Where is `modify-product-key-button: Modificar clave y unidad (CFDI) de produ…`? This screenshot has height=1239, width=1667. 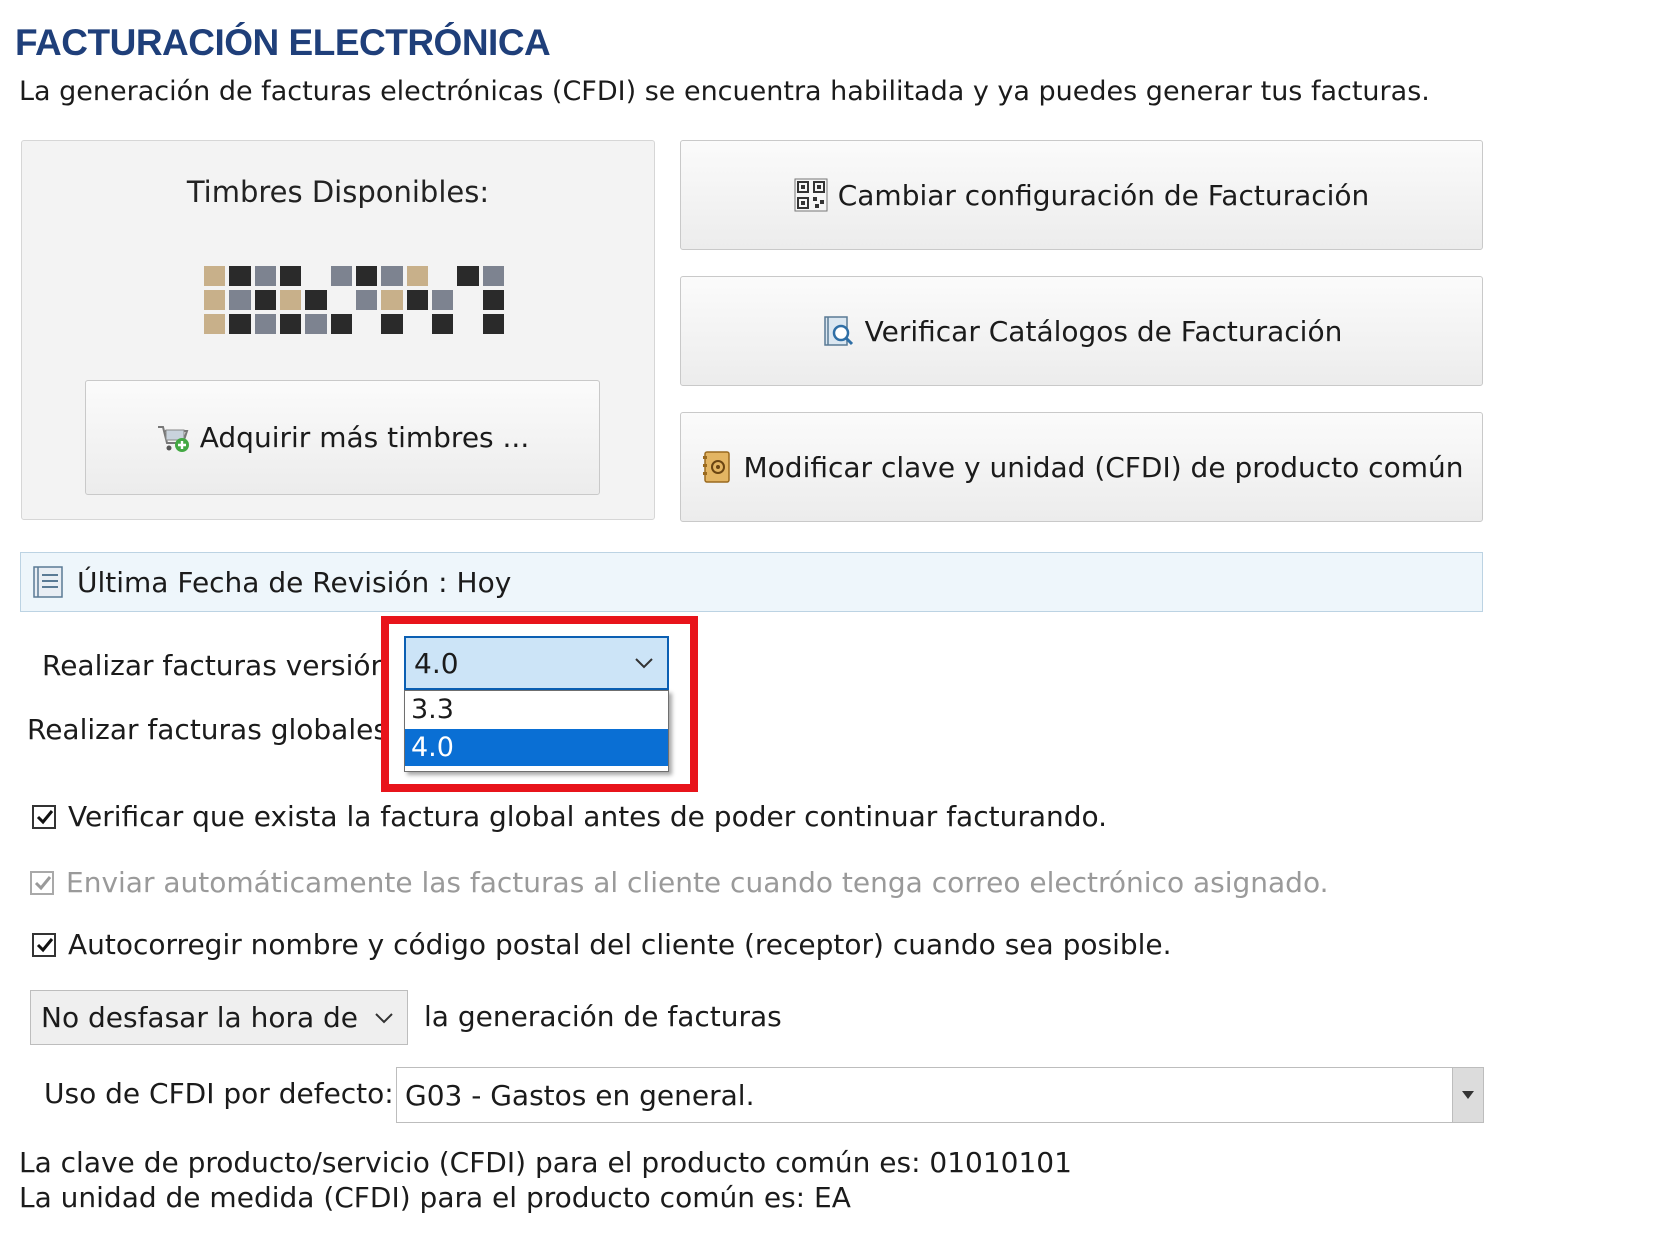
modify-product-key-button: Modificar clave y unidad (CFDI) de produ… is located at coordinates (1081, 467).